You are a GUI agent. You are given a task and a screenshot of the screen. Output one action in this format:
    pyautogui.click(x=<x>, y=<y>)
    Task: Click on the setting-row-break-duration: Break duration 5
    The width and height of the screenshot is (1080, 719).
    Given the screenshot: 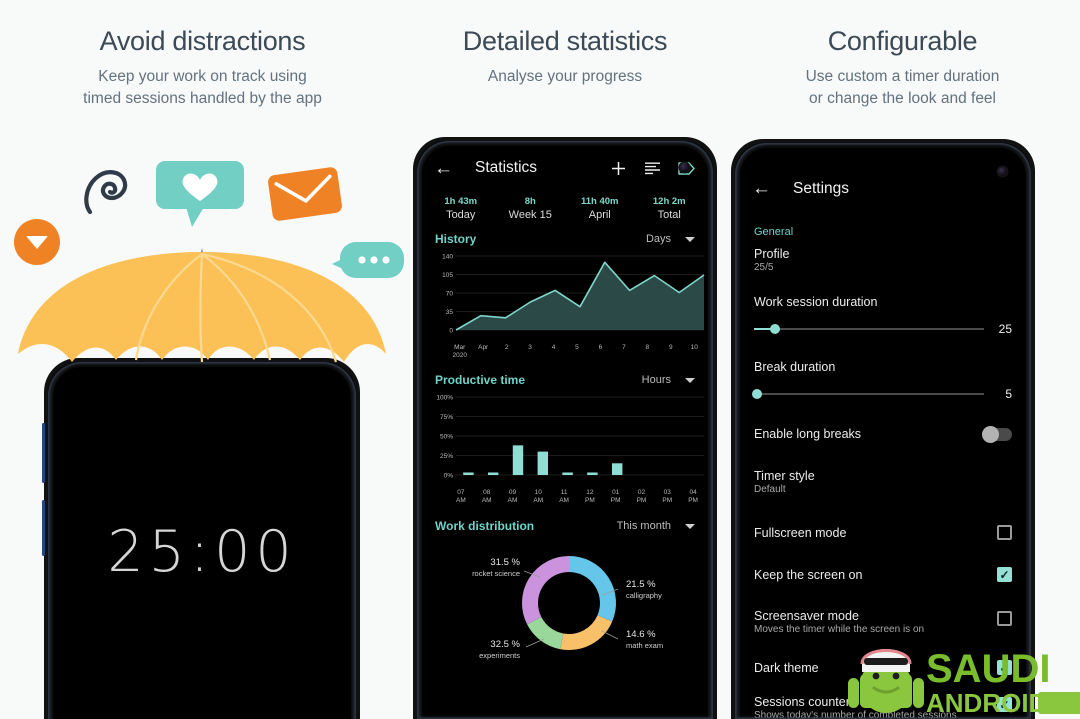 What is the action you would take?
    pyautogui.click(x=882, y=380)
    